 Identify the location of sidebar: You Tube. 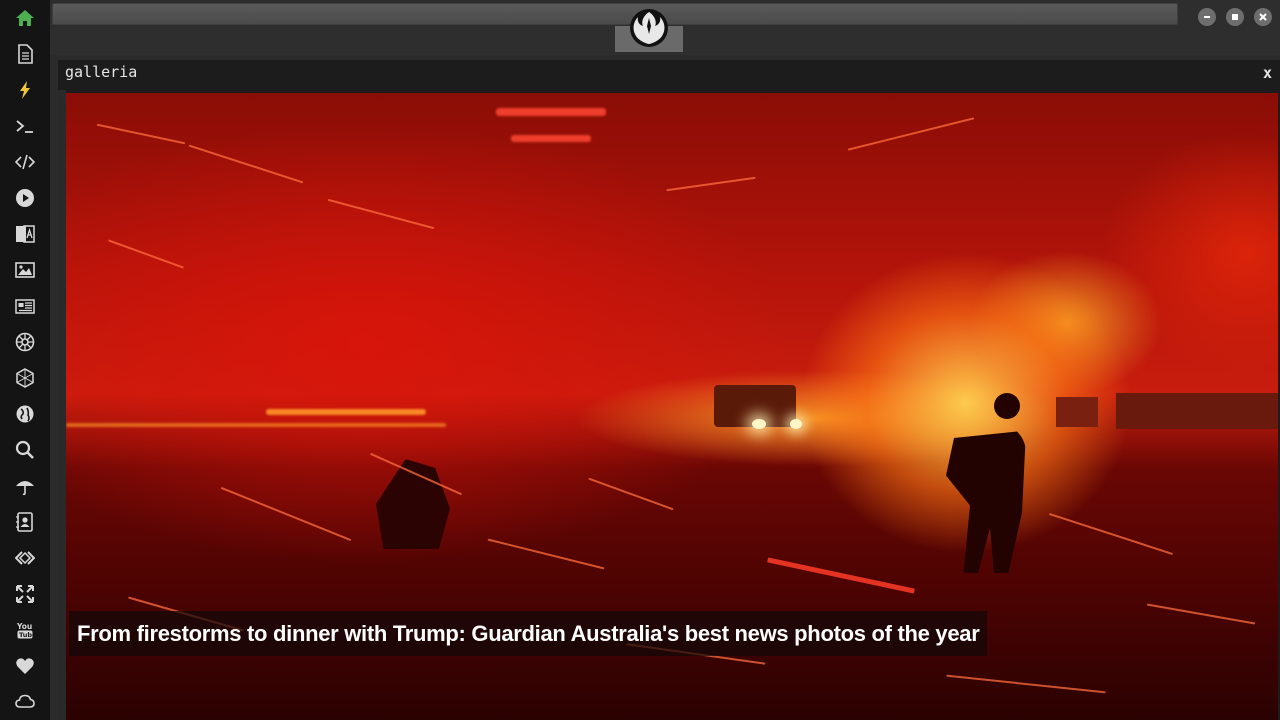
(25, 360).